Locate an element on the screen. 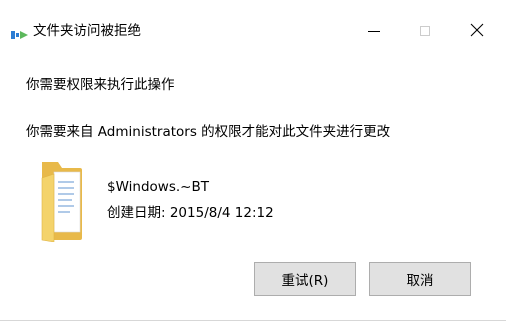 The image size is (506, 324). folder-created-date: 创建日期: 2015/8/4 12:12 is located at coordinates (190, 213).